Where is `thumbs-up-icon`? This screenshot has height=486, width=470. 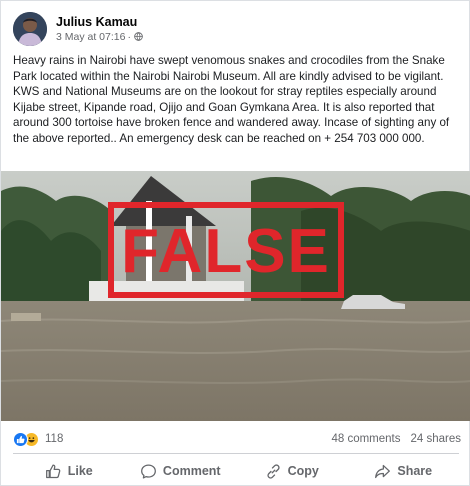
thumbs-up-icon is located at coordinates (53, 470).